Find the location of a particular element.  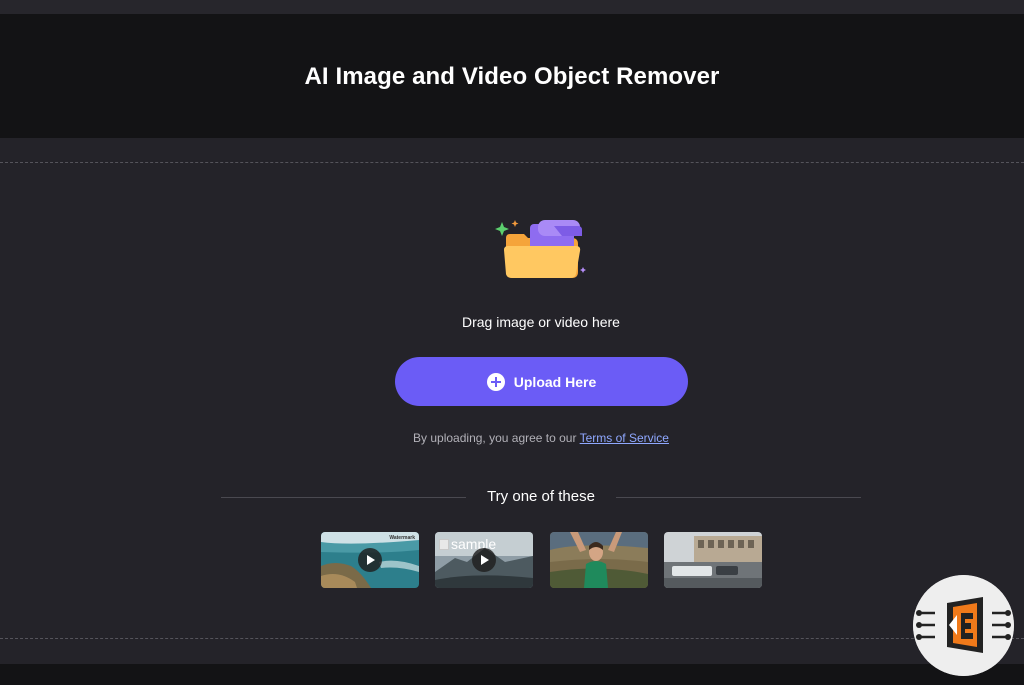

sample-thumbnail-street-photo is located at coordinates (713, 560).